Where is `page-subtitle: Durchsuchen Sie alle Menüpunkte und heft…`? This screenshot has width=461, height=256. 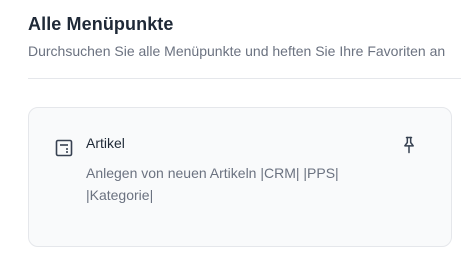 page-subtitle: Durchsuchen Sie alle Menüpunkte und heft… is located at coordinates (237, 51).